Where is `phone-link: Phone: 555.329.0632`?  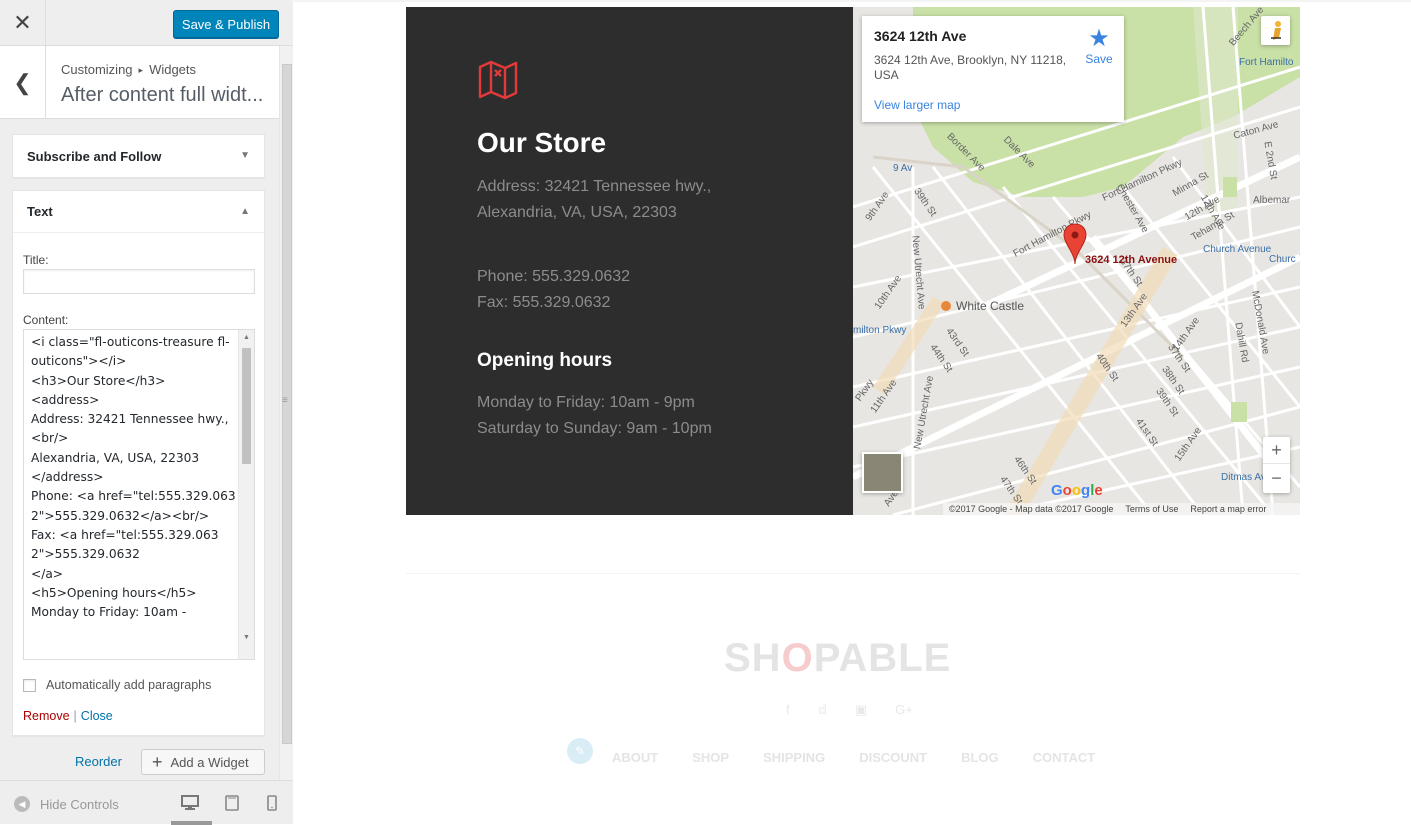
phone-link: Phone: 555.329.0632 is located at coordinates (553, 277).